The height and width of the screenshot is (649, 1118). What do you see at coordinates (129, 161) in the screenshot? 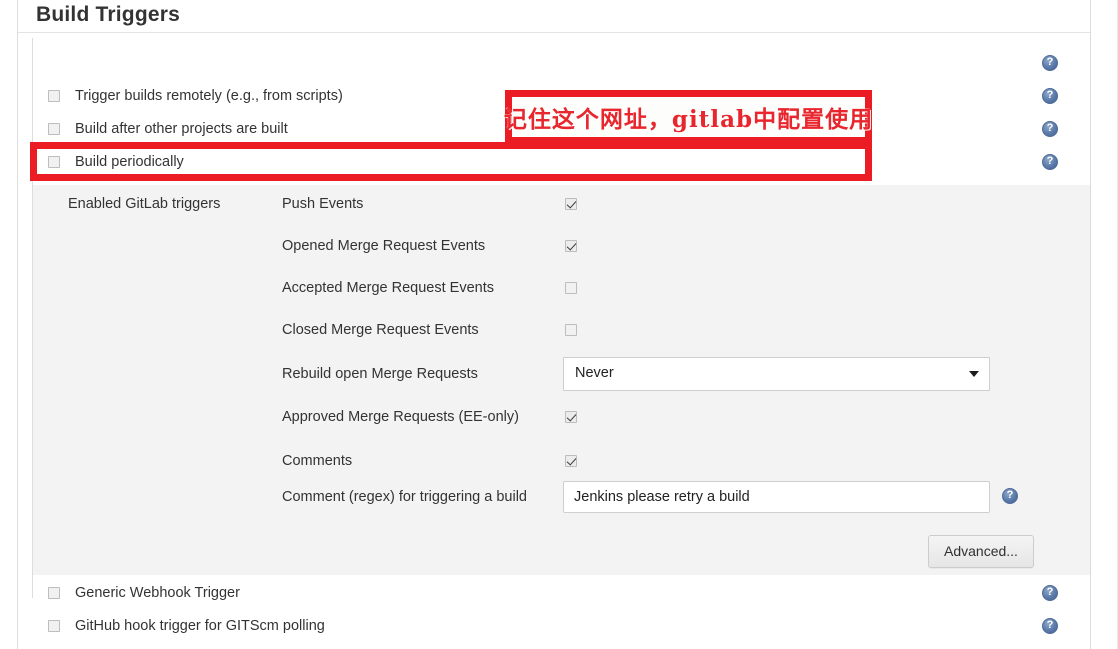
I see `trigger-label-periodically: Build periodically` at bounding box center [129, 161].